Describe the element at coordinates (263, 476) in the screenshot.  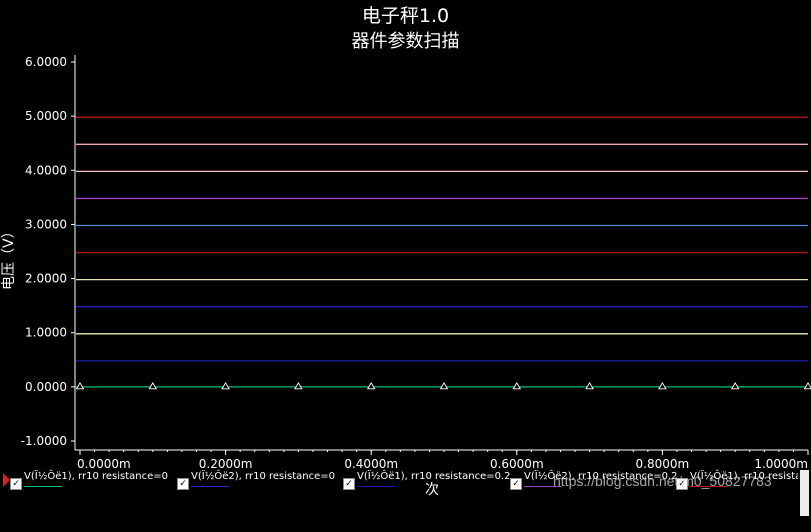
I see `legend-label: V(Ï½Ôë2), rr10 resistance=0` at that location.